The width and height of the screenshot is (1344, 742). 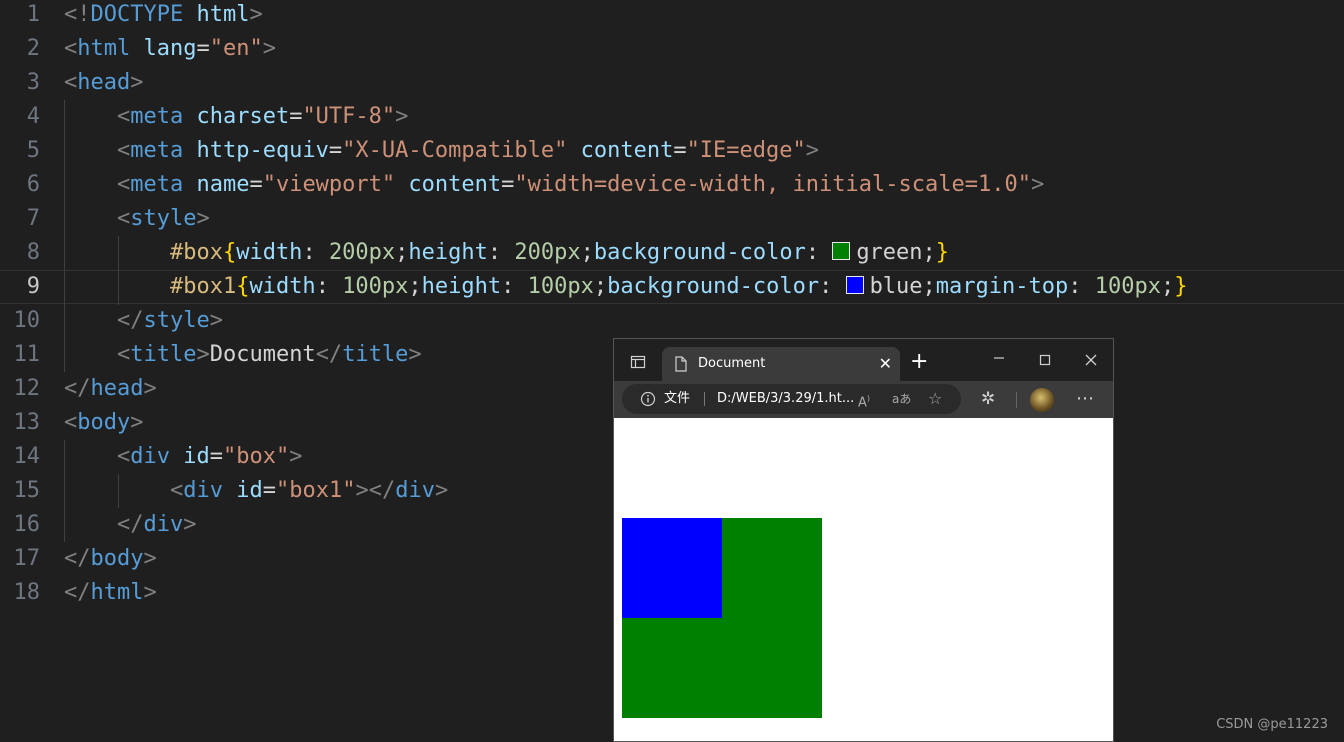 I want to click on code-line: 1 <!DOCTYPE html>, so click(x=672, y=16).